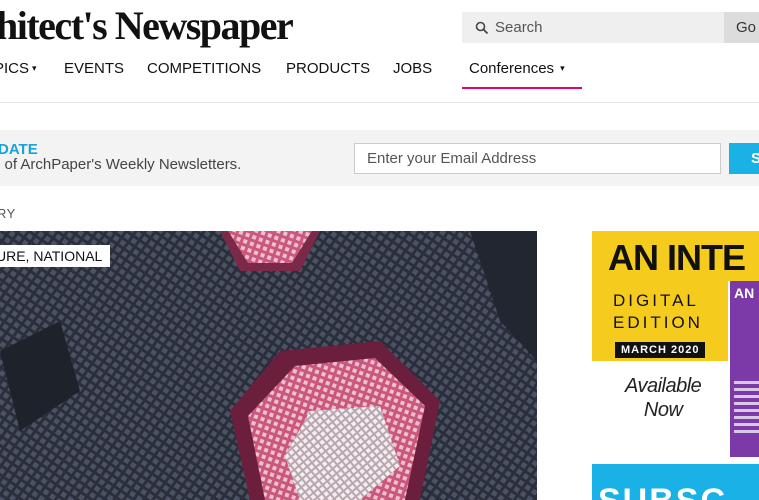  What do you see at coordinates (658, 322) in the screenshot?
I see `ad-line-edition: EDITION` at bounding box center [658, 322].